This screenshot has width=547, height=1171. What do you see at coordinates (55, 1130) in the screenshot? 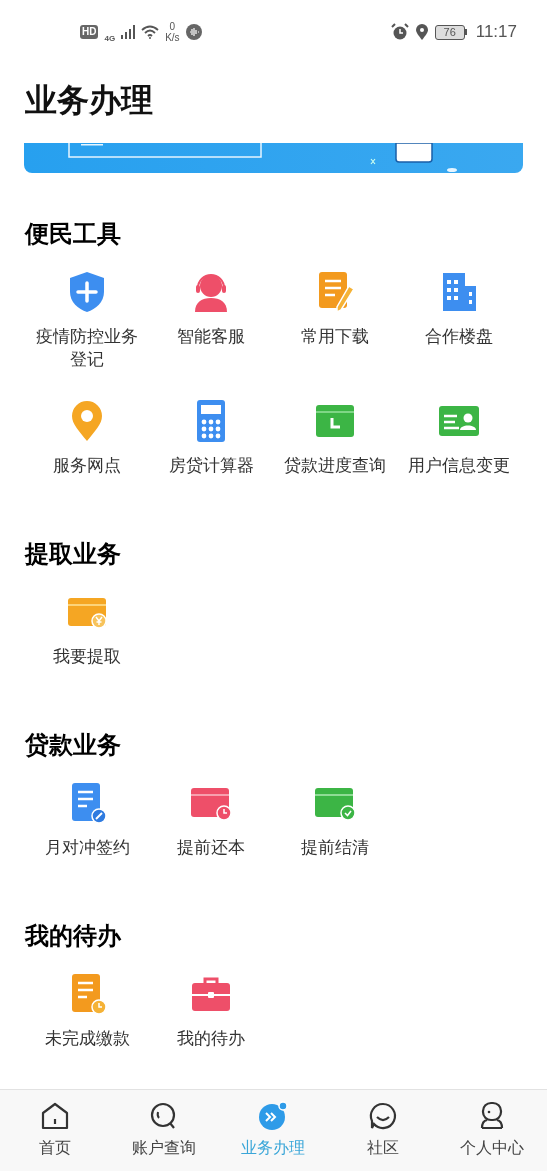
I see `nav-tab: 首页` at bounding box center [55, 1130].